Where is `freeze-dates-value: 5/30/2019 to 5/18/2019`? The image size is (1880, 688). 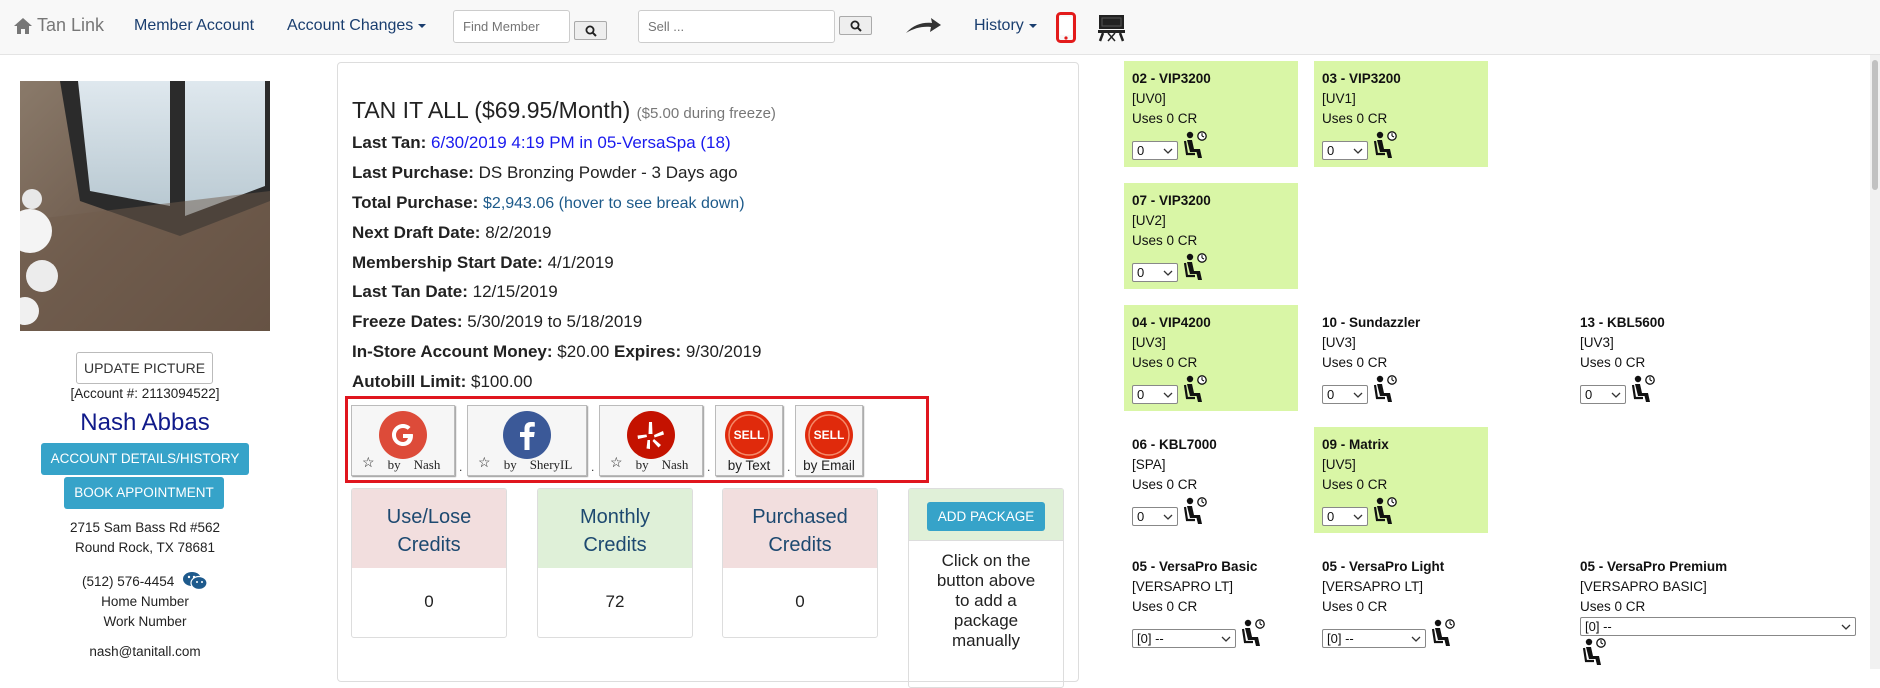
freeze-dates-value: 5/30/2019 to 5/18/2019 is located at coordinates (555, 321).